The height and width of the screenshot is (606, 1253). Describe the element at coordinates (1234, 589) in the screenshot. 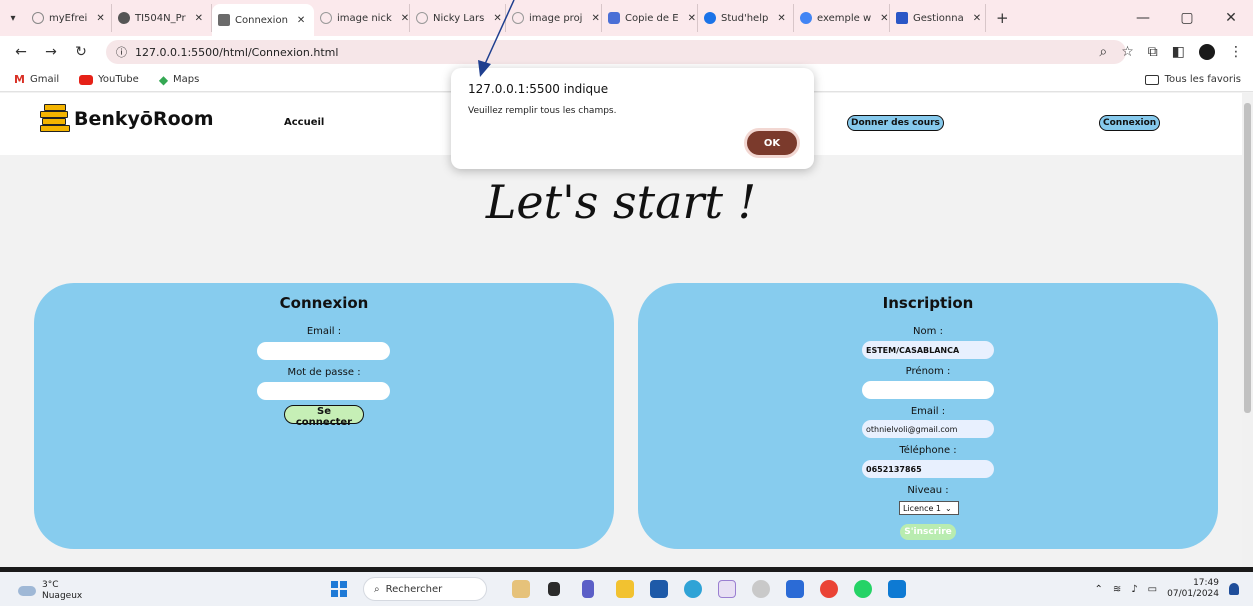

I see `notification-bell-icon` at that location.